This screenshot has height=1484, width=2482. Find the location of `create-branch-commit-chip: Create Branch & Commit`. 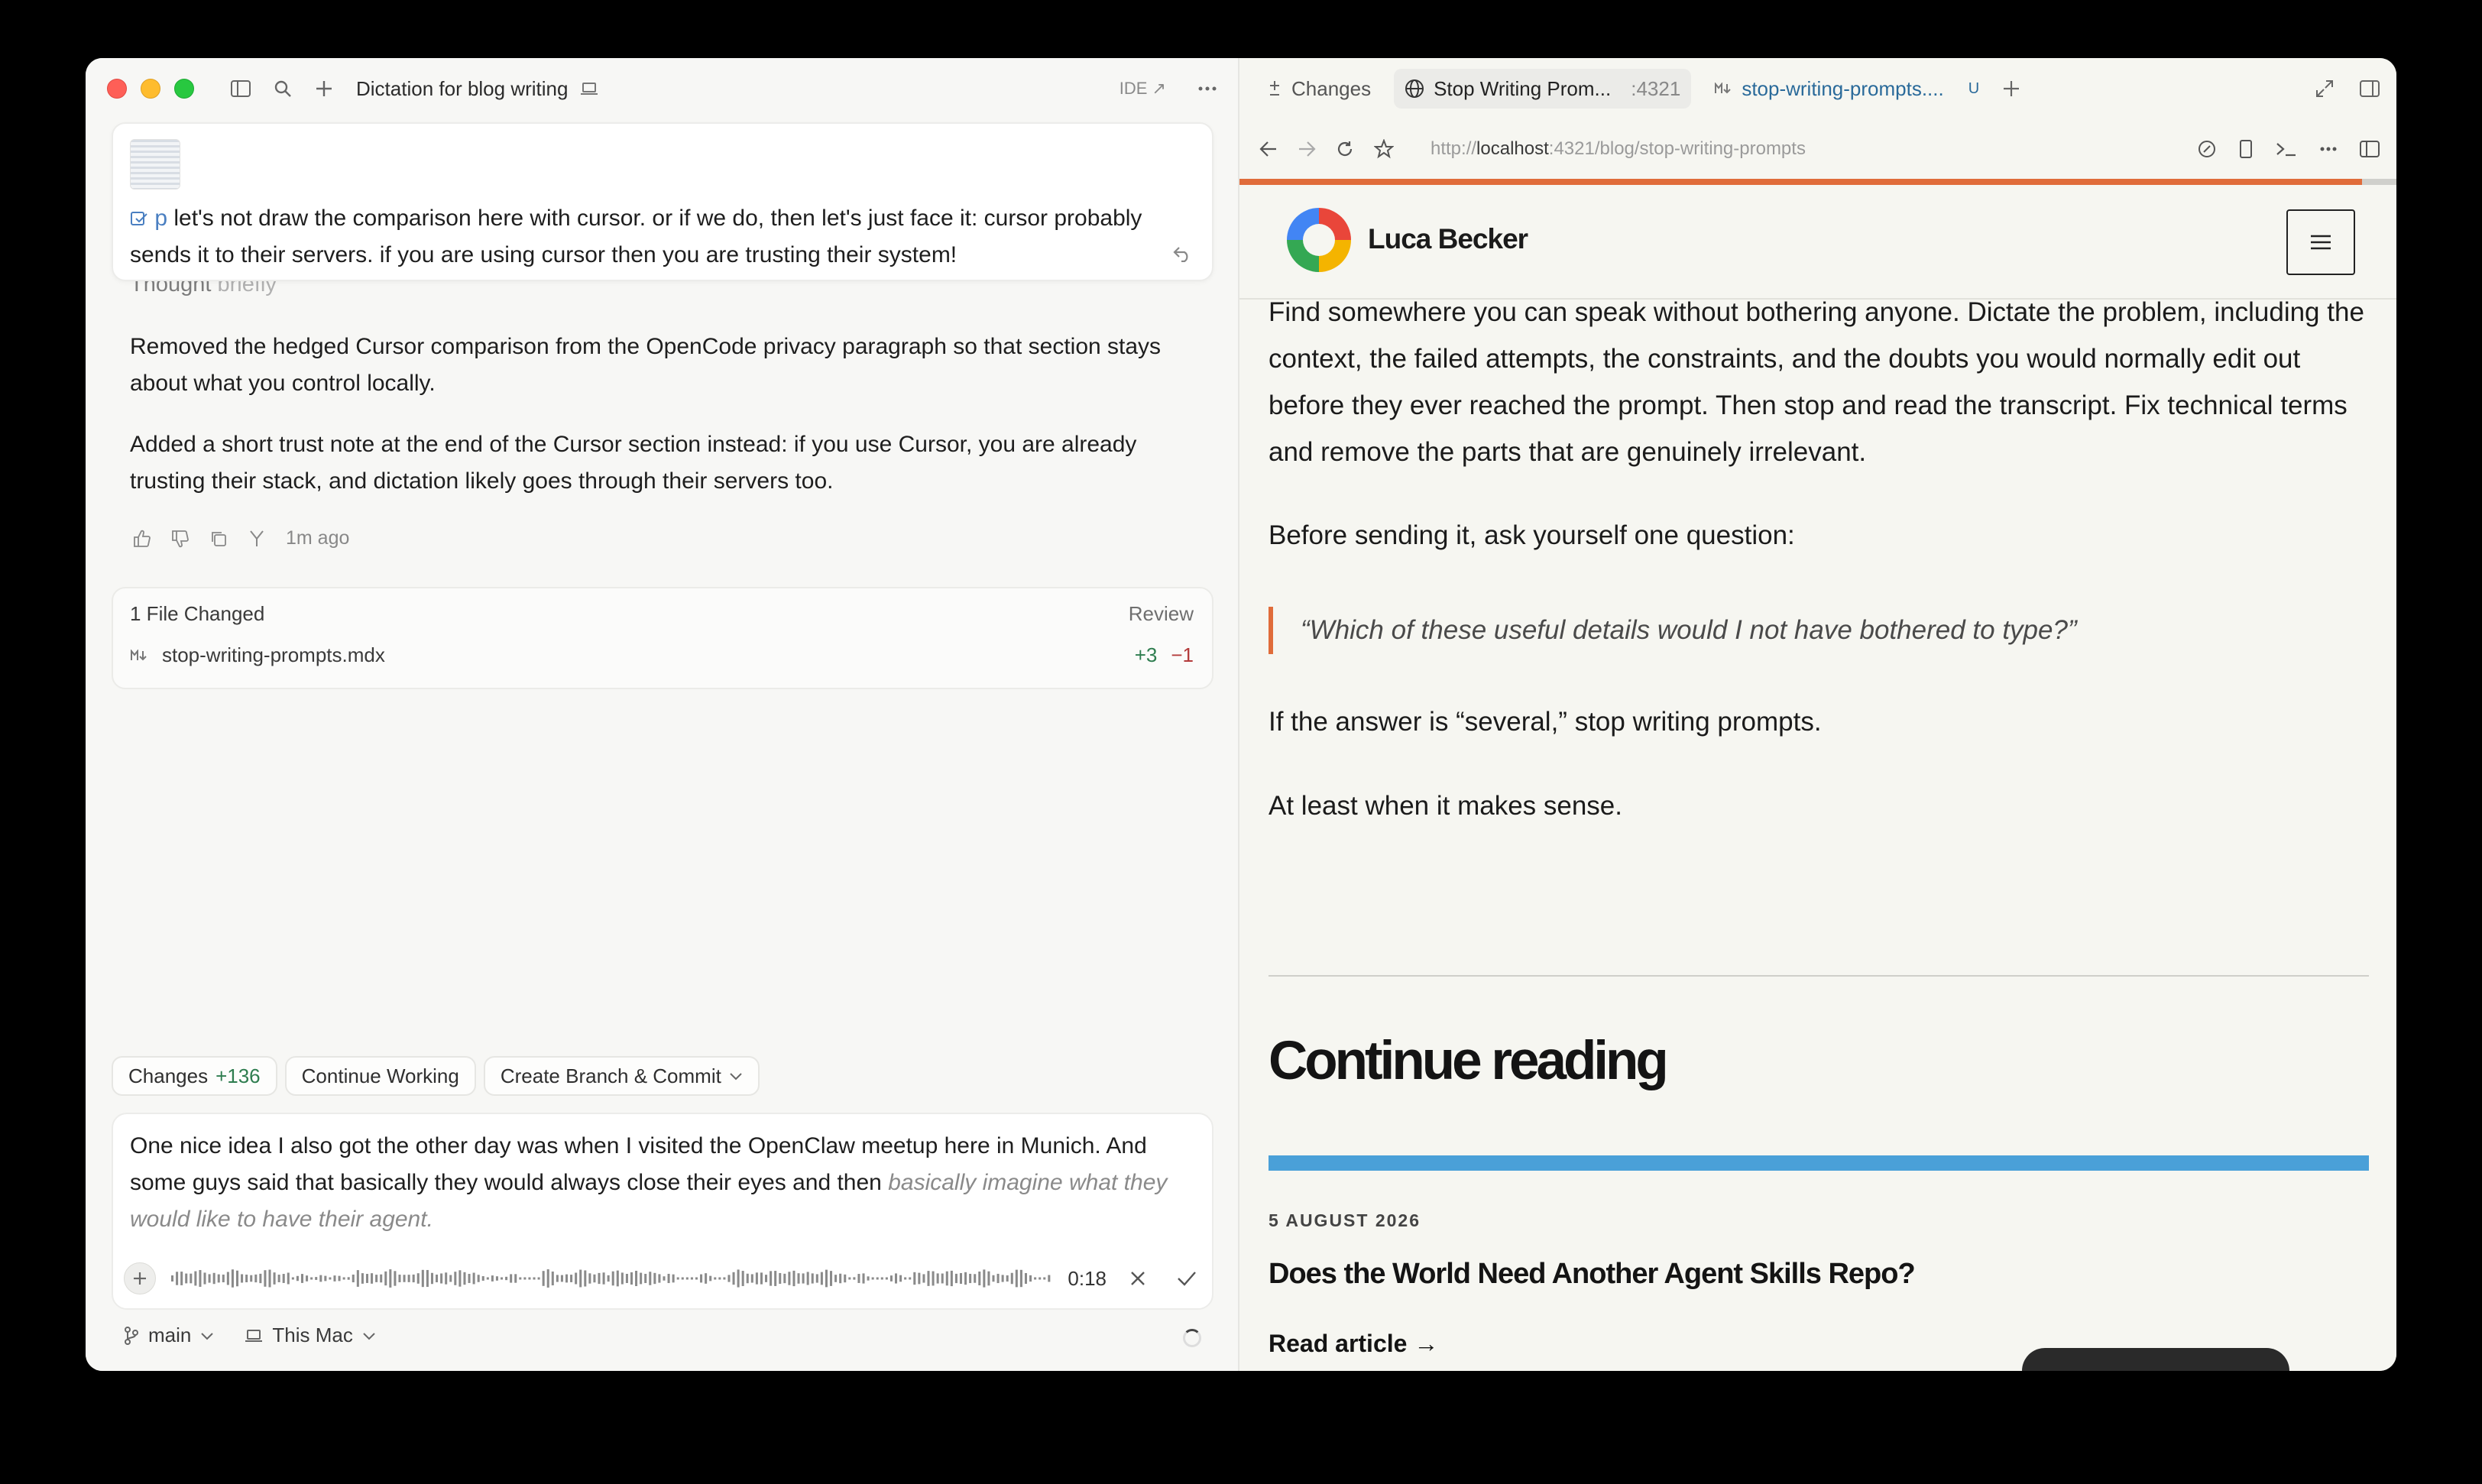

create-branch-commit-chip: Create Branch & Commit is located at coordinates (621, 1076).